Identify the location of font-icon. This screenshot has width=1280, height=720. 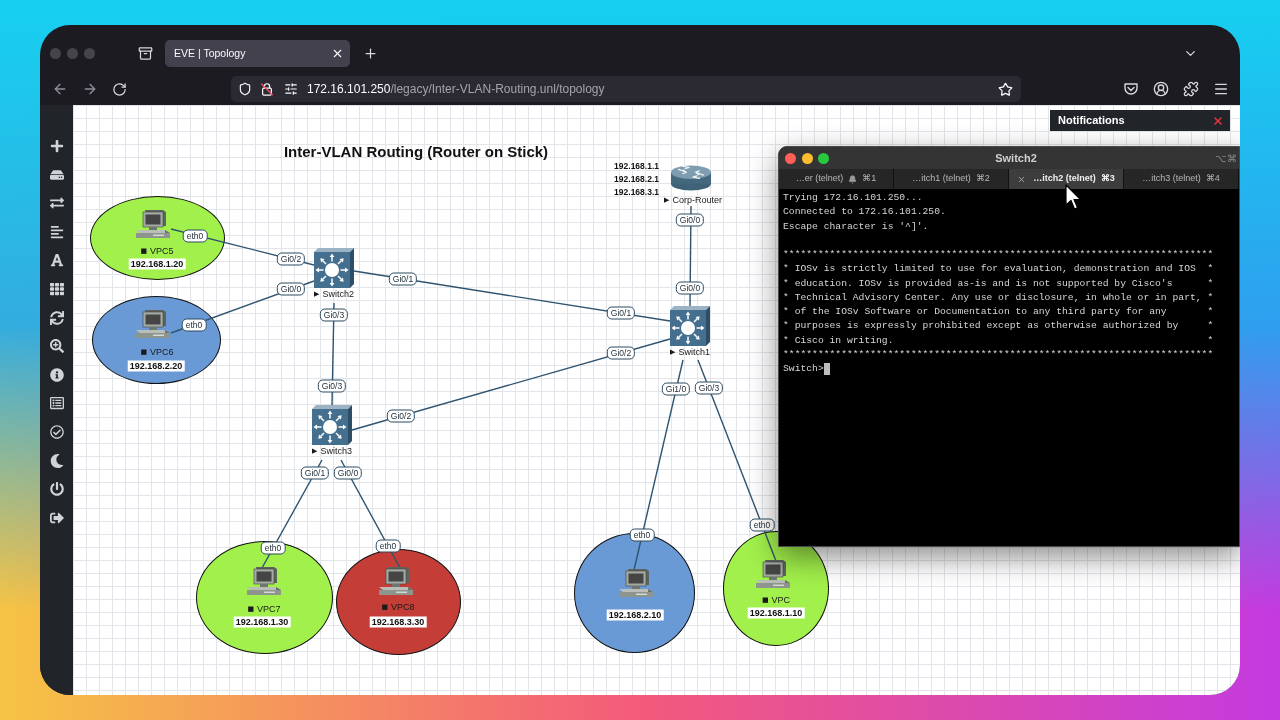
(56, 260).